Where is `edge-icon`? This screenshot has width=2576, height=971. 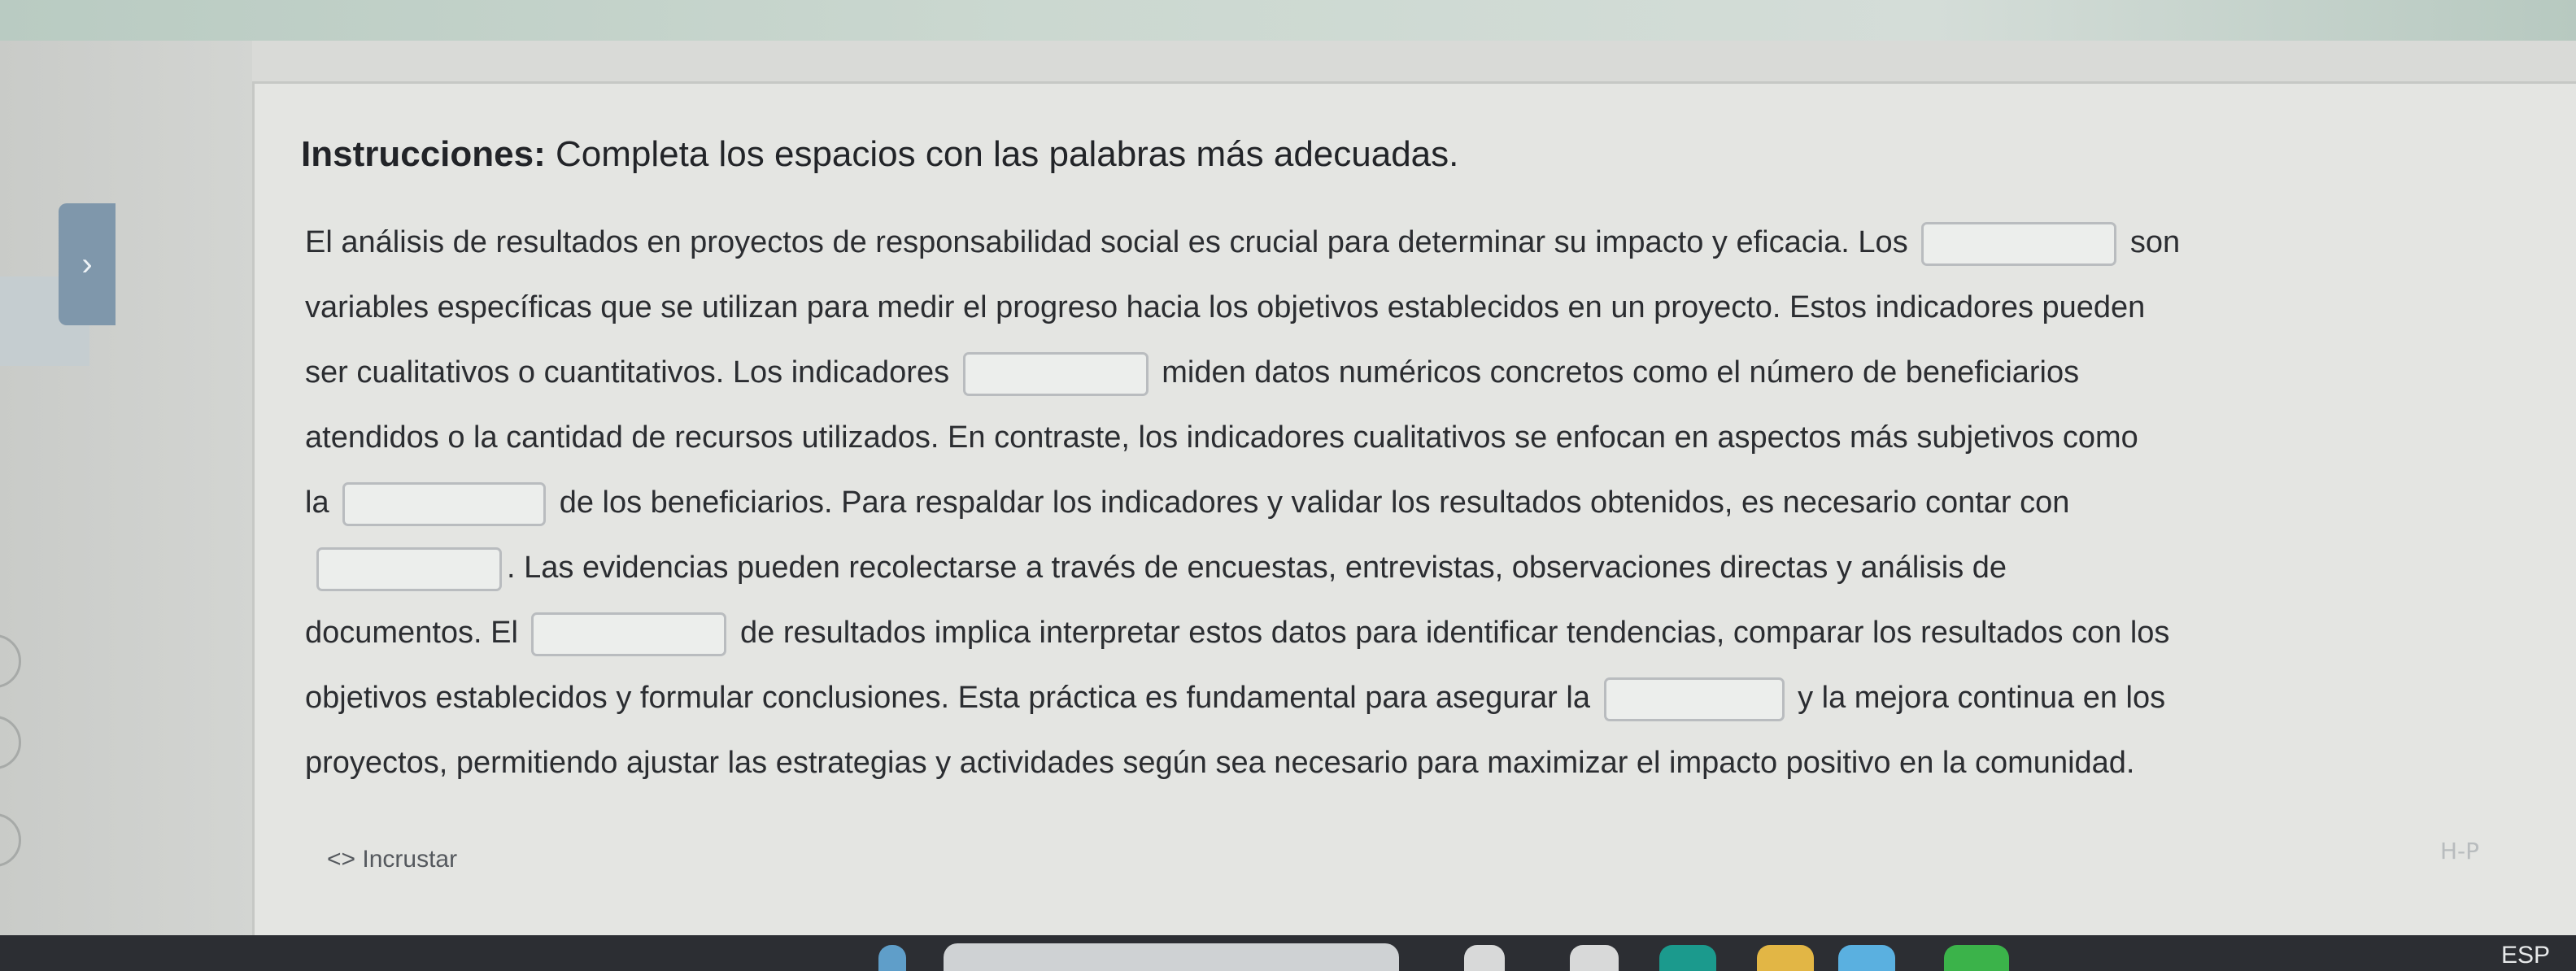 edge-icon is located at coordinates (1687, 958).